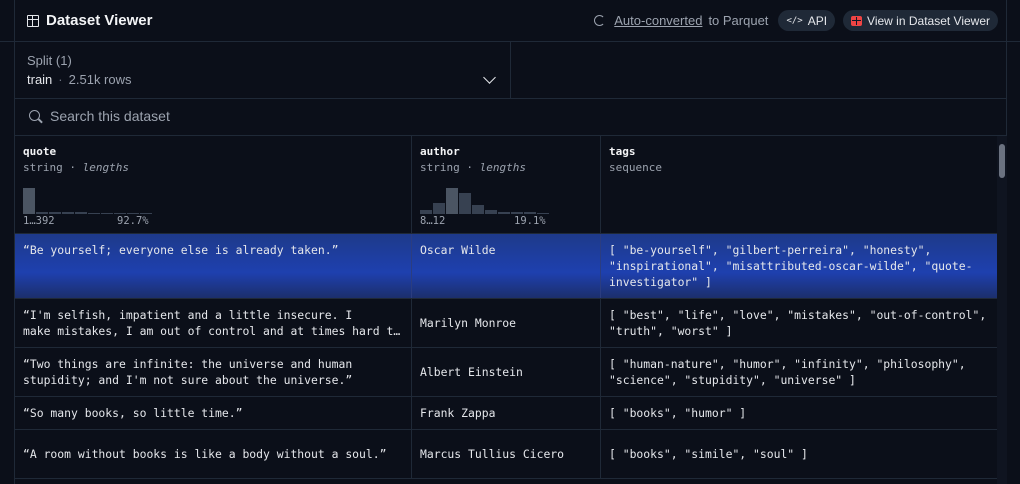 The width and height of the screenshot is (1020, 484). Describe the element at coordinates (133, 221) in the screenshot. I see `histogram-percent: 92.7%` at that location.